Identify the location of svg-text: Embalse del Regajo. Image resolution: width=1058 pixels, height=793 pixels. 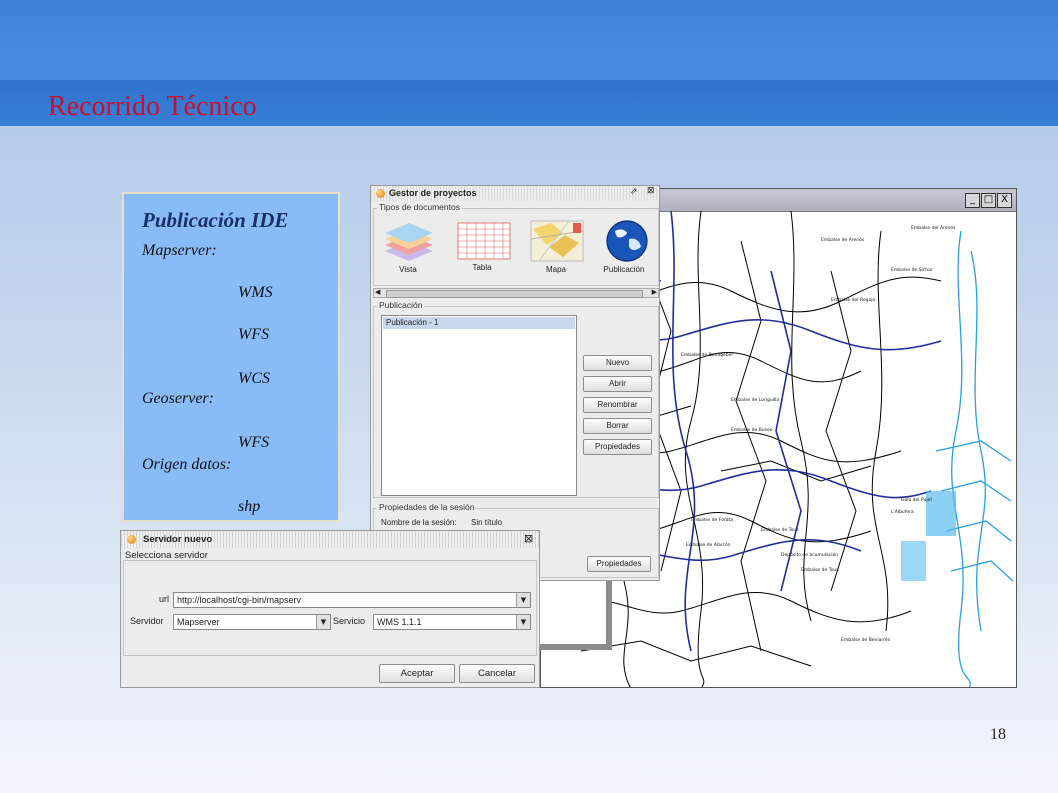
(853, 300).